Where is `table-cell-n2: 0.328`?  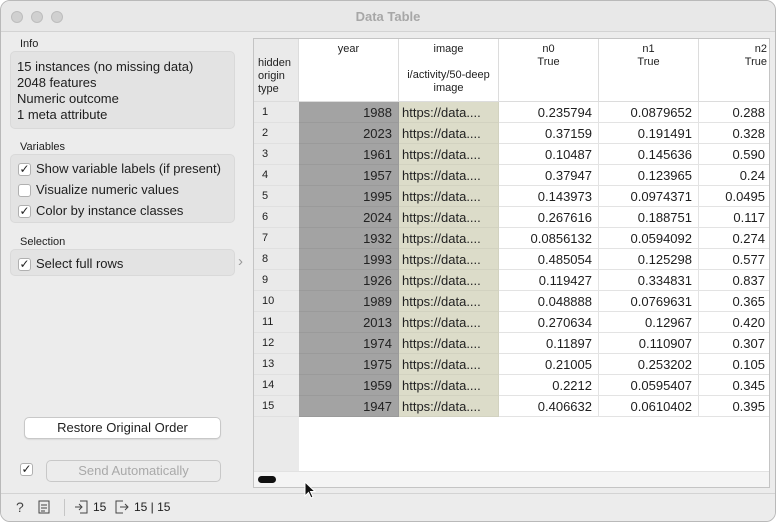 table-cell-n2: 0.328 is located at coordinates (734, 133).